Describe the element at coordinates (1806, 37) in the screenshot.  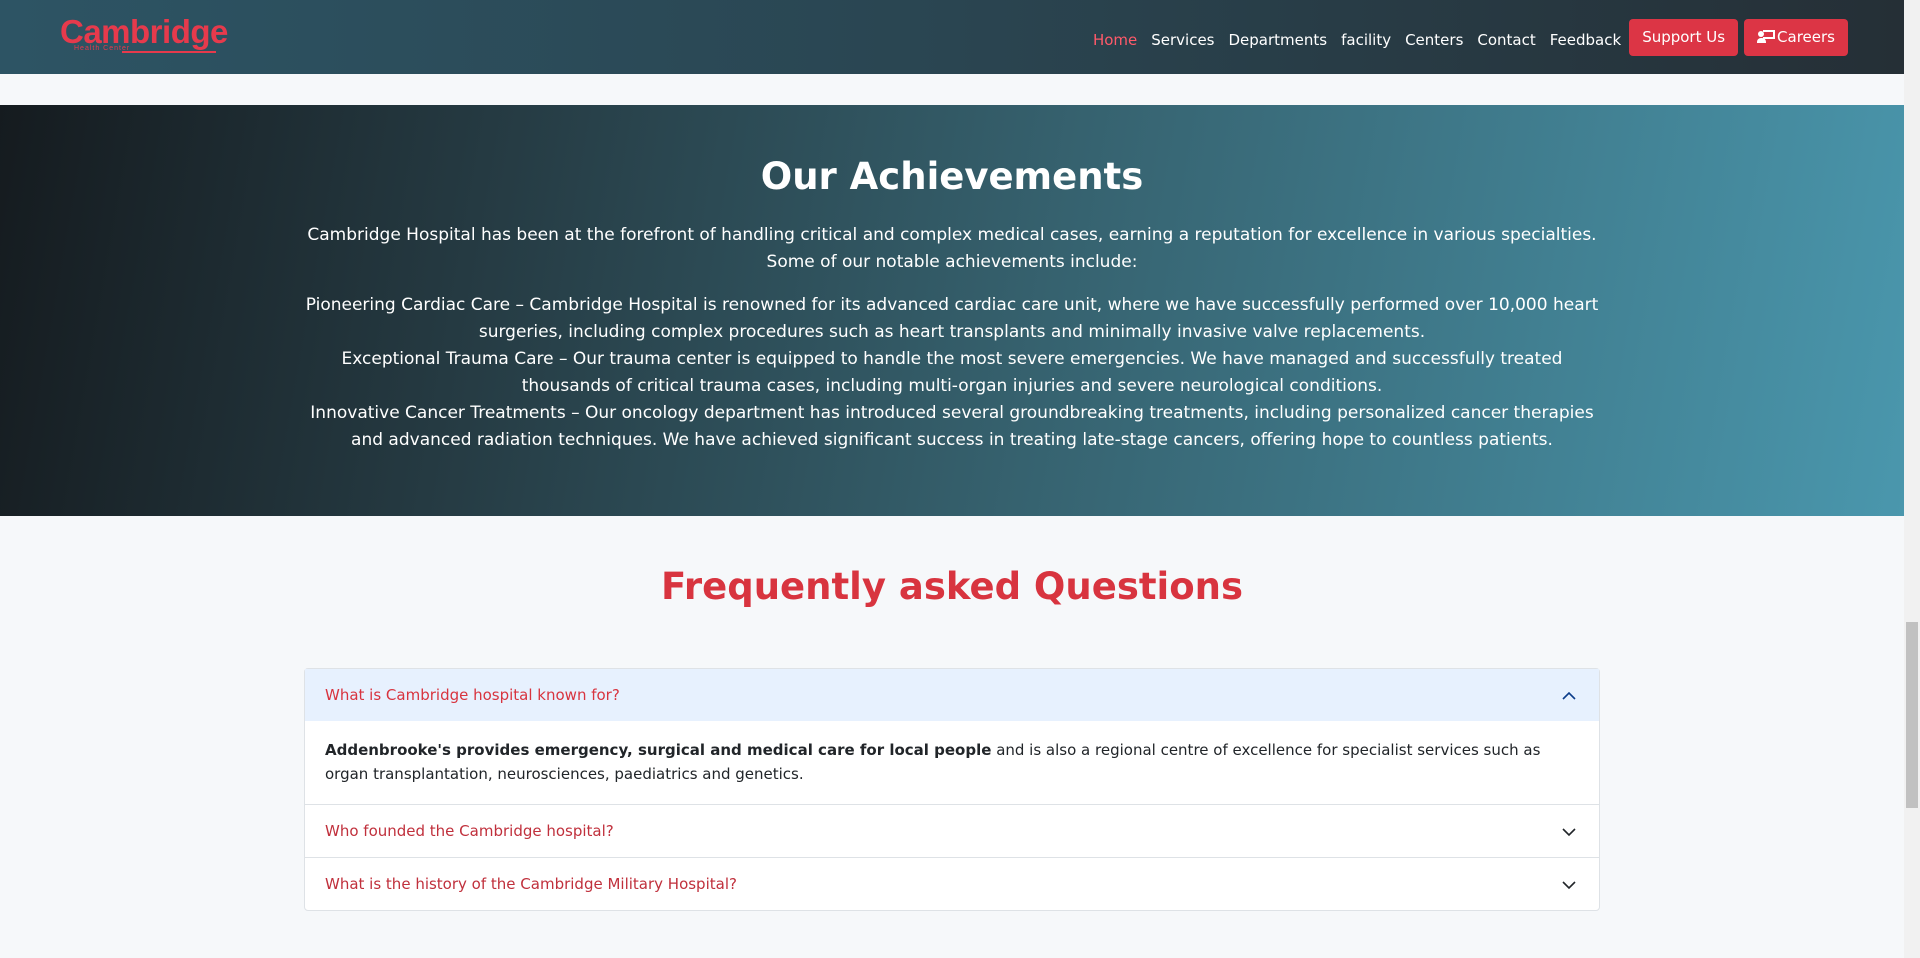
I see `careers-label: Careers` at that location.